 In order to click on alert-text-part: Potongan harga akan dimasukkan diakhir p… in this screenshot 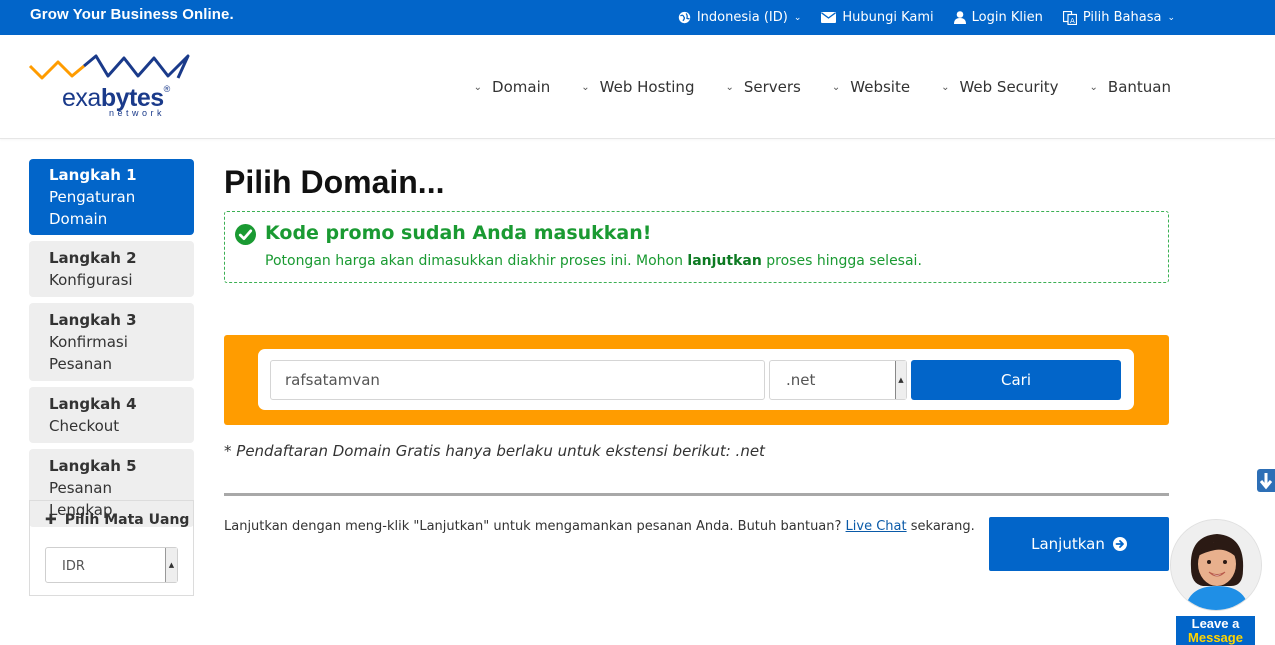, I will do `click(476, 261)`.